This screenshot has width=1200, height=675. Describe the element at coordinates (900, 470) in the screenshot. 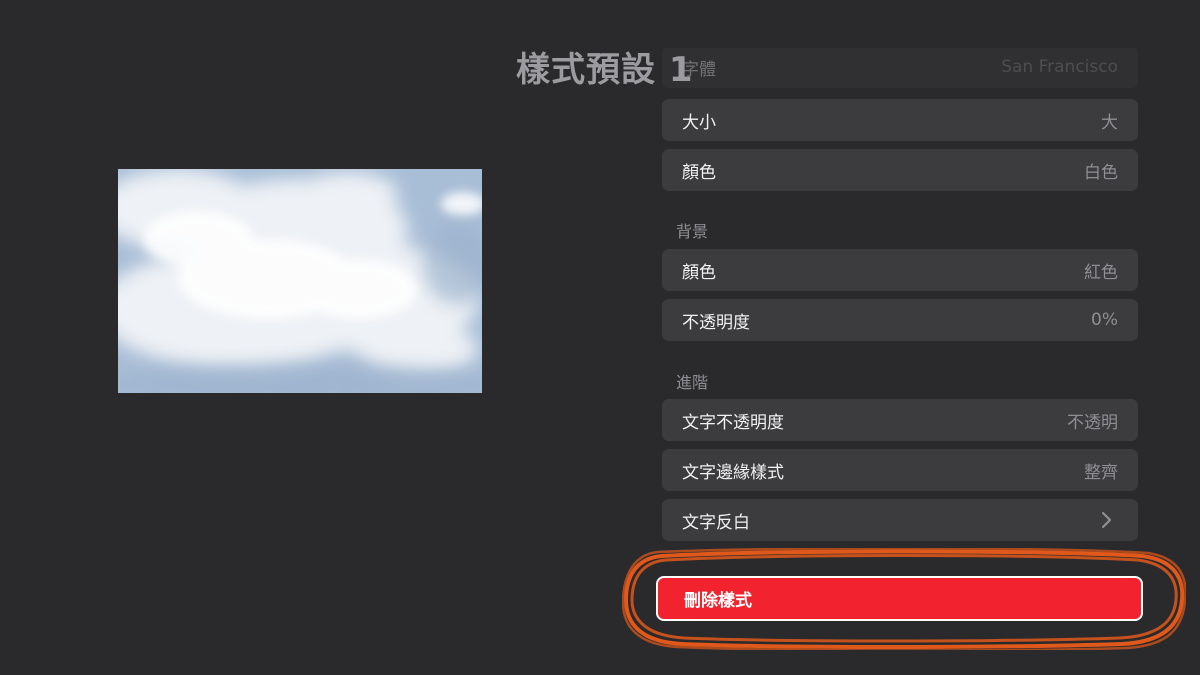

I see `text-edge-style-row: 文字邊緣樣式 整齊` at that location.